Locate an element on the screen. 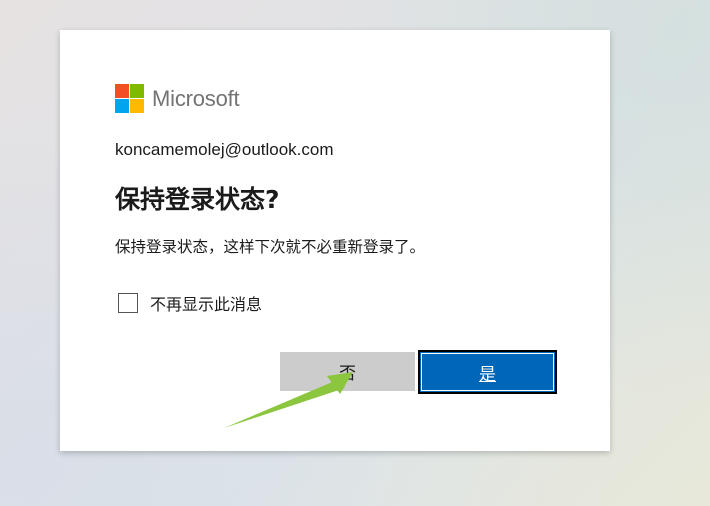 The height and width of the screenshot is (506, 710). microsoft-logo: Microsoft is located at coordinates (177, 98).